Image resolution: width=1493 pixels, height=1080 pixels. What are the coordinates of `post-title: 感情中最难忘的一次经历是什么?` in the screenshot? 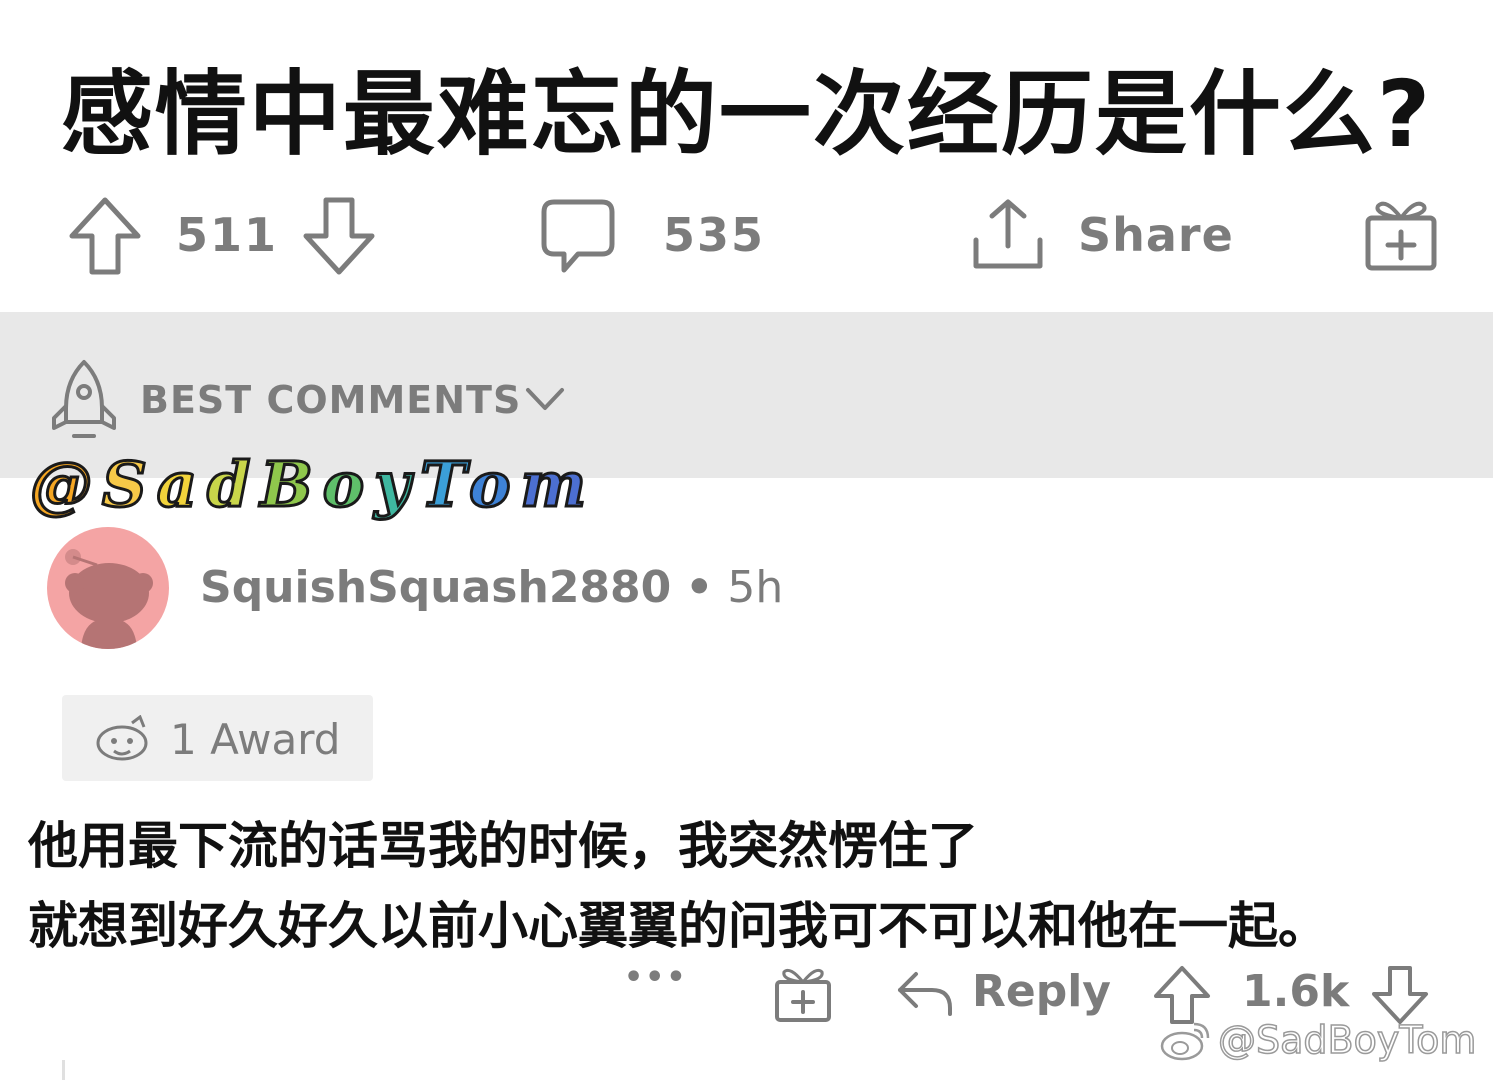 It's located at (746, 114).